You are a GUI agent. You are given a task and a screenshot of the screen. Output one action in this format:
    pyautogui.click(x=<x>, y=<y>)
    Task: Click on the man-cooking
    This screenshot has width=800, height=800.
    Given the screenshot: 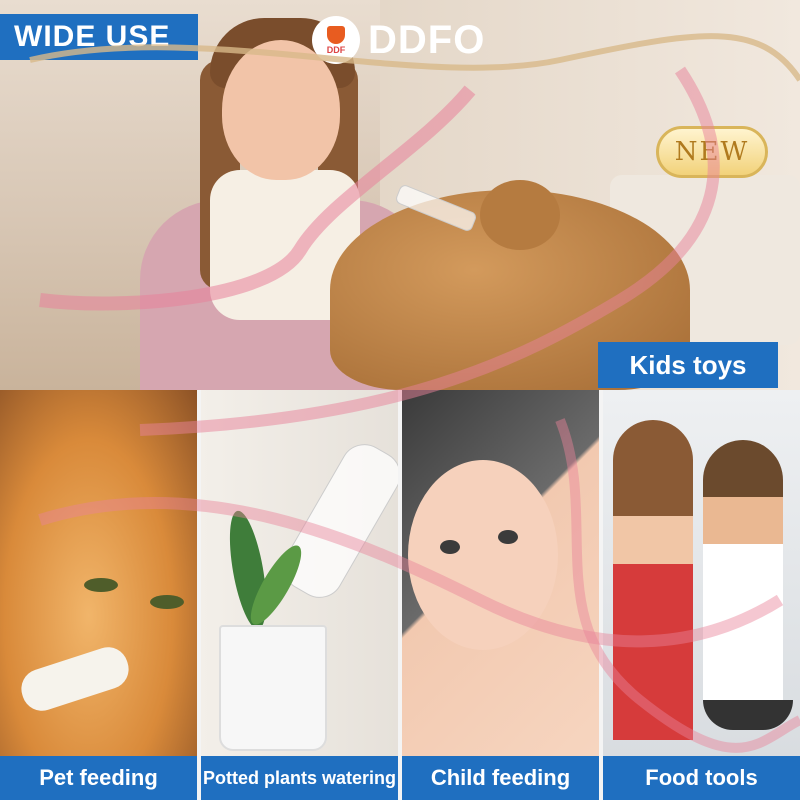 What is the action you would take?
    pyautogui.click(x=743, y=570)
    